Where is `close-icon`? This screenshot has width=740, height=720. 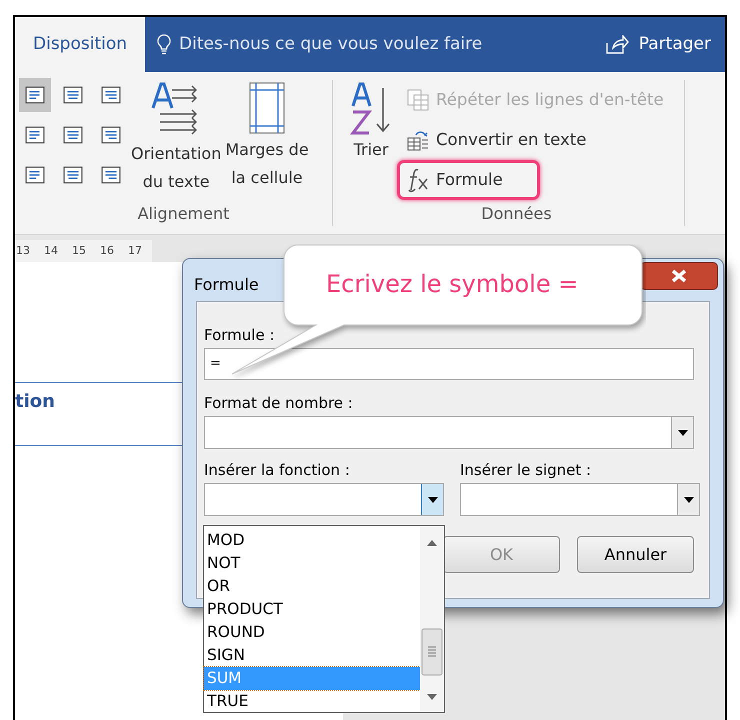 close-icon is located at coordinates (679, 276).